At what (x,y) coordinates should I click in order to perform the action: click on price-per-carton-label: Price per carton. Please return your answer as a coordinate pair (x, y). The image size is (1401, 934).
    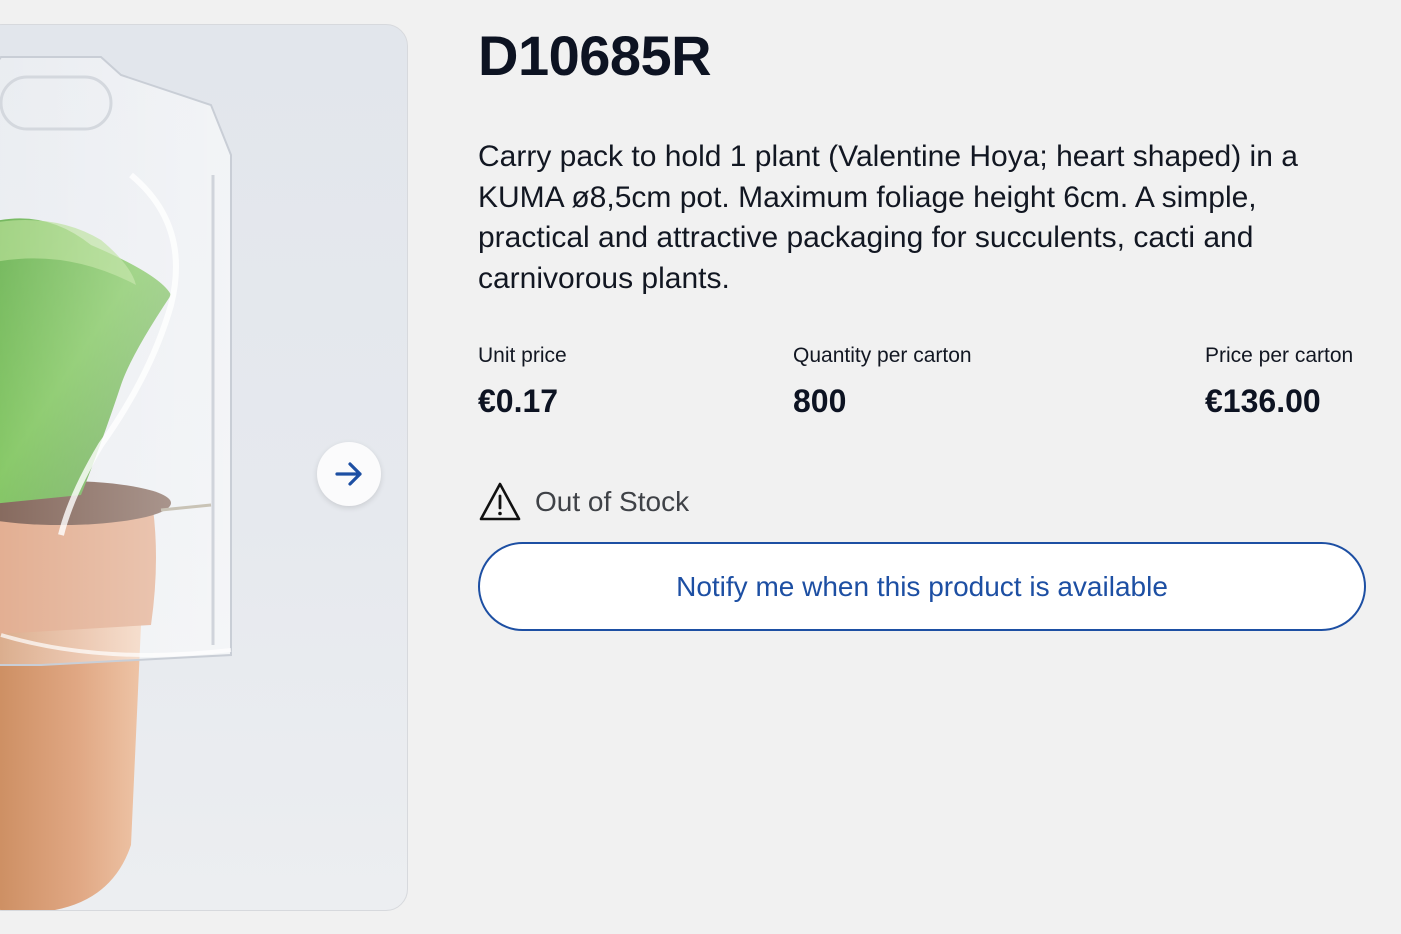
    Looking at the image, I should click on (1279, 355).